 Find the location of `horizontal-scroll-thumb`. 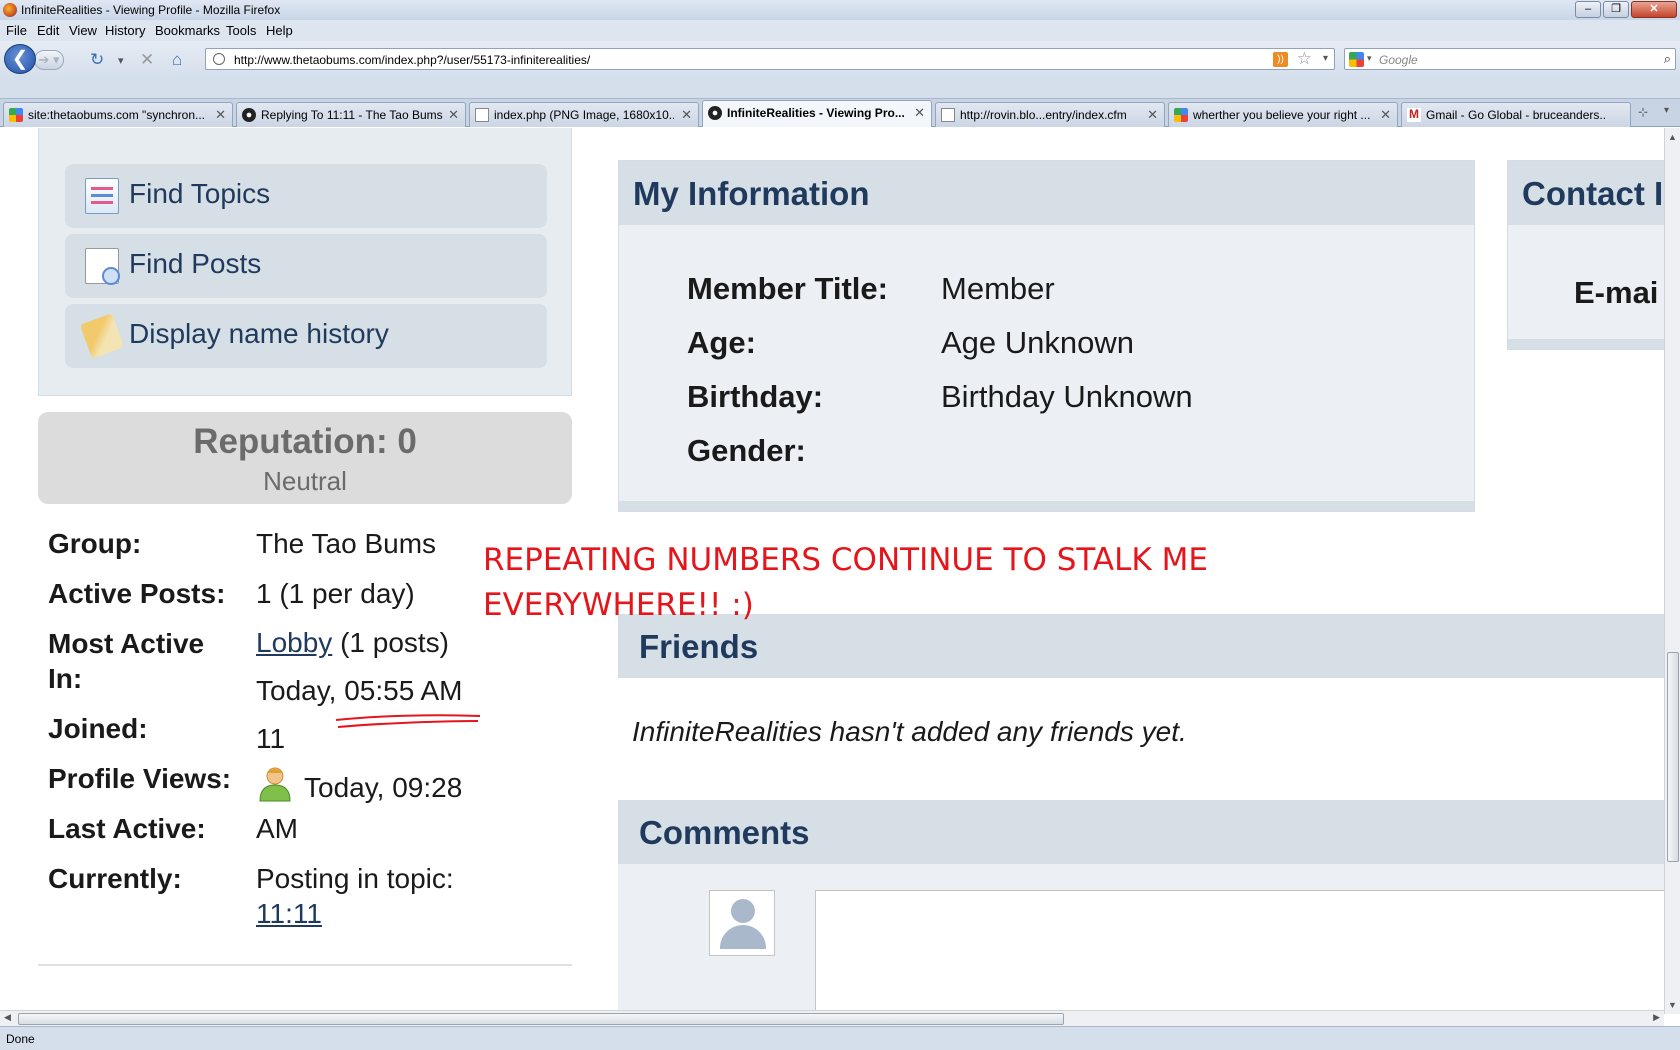

horizontal-scroll-thumb is located at coordinates (541, 1019).